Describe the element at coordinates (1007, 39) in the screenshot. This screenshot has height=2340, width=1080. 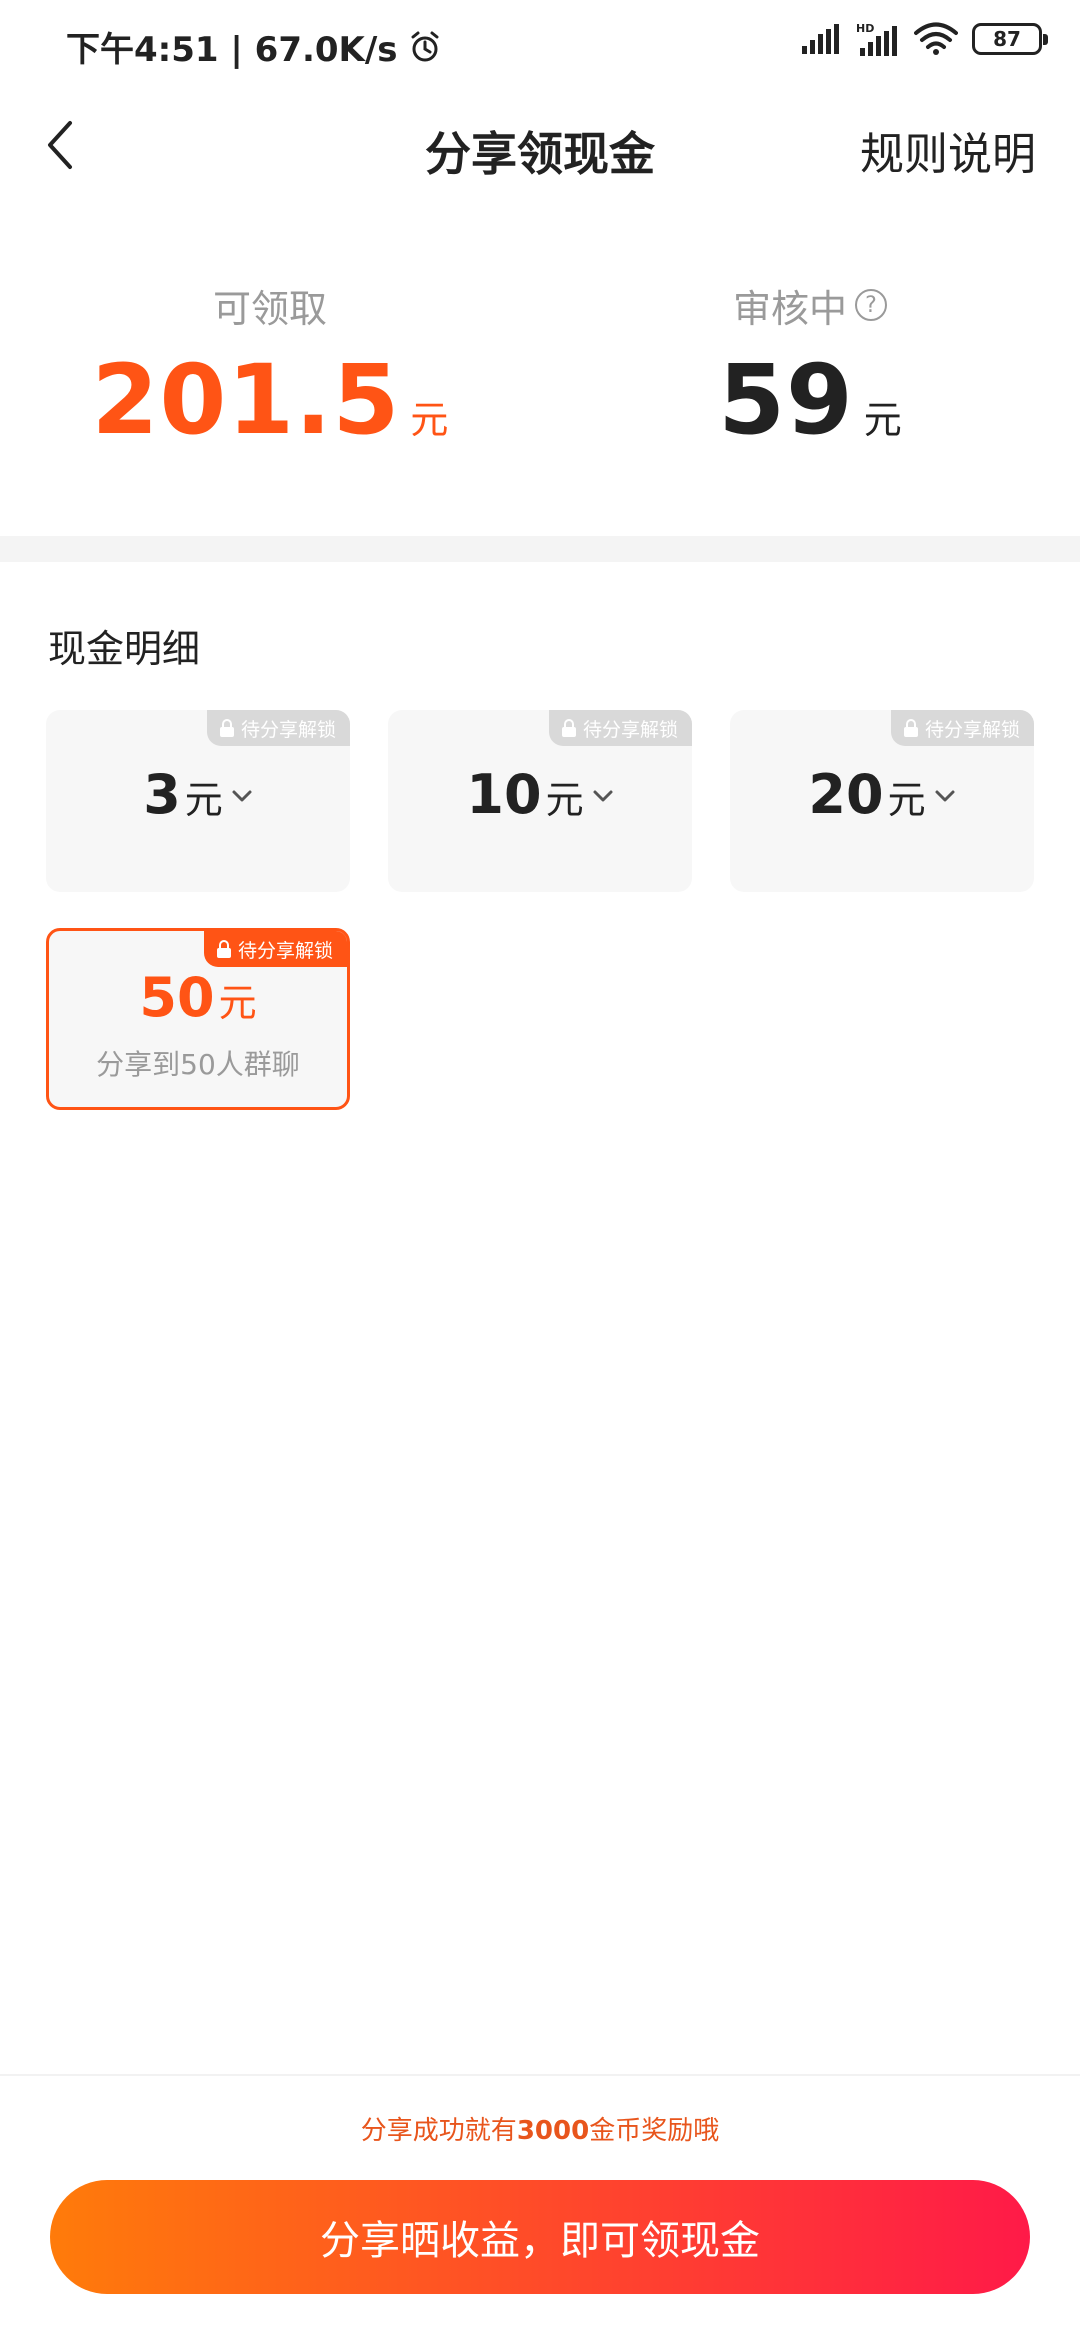
I see `battery-level: 87` at that location.